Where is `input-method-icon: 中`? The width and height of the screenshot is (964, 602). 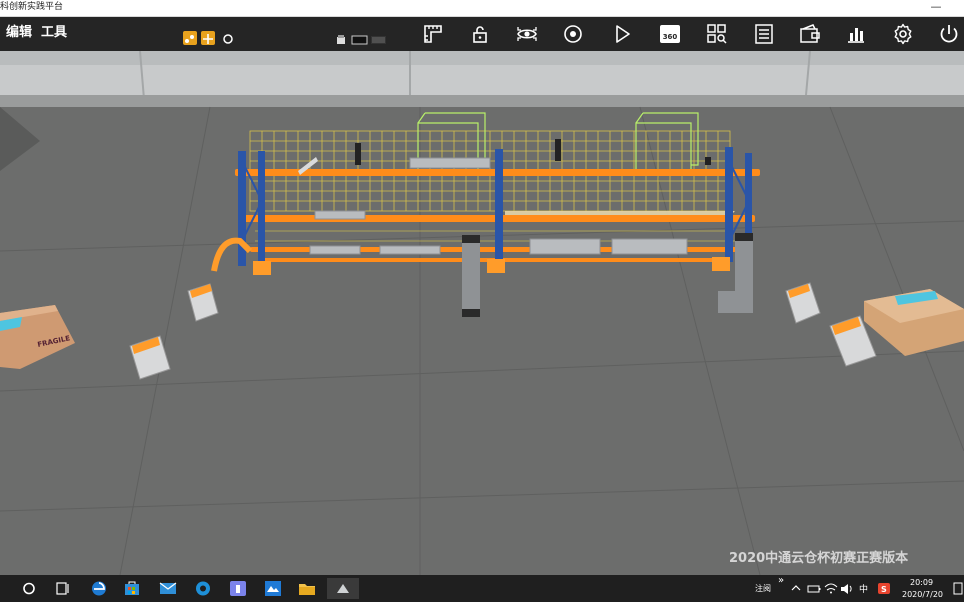 input-method-icon: 中 is located at coordinates (864, 588).